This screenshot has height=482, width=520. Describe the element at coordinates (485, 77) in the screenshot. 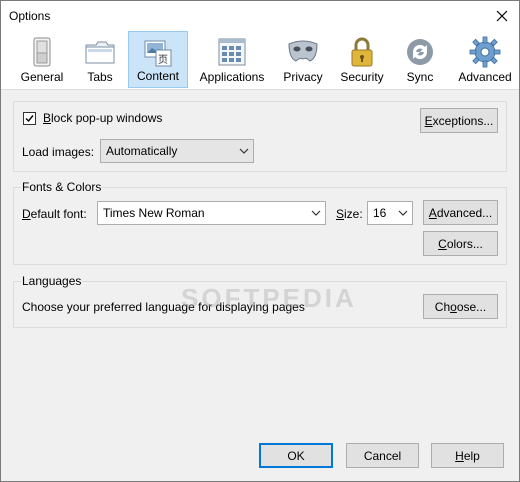

I see `tab-label: Advanced` at that location.